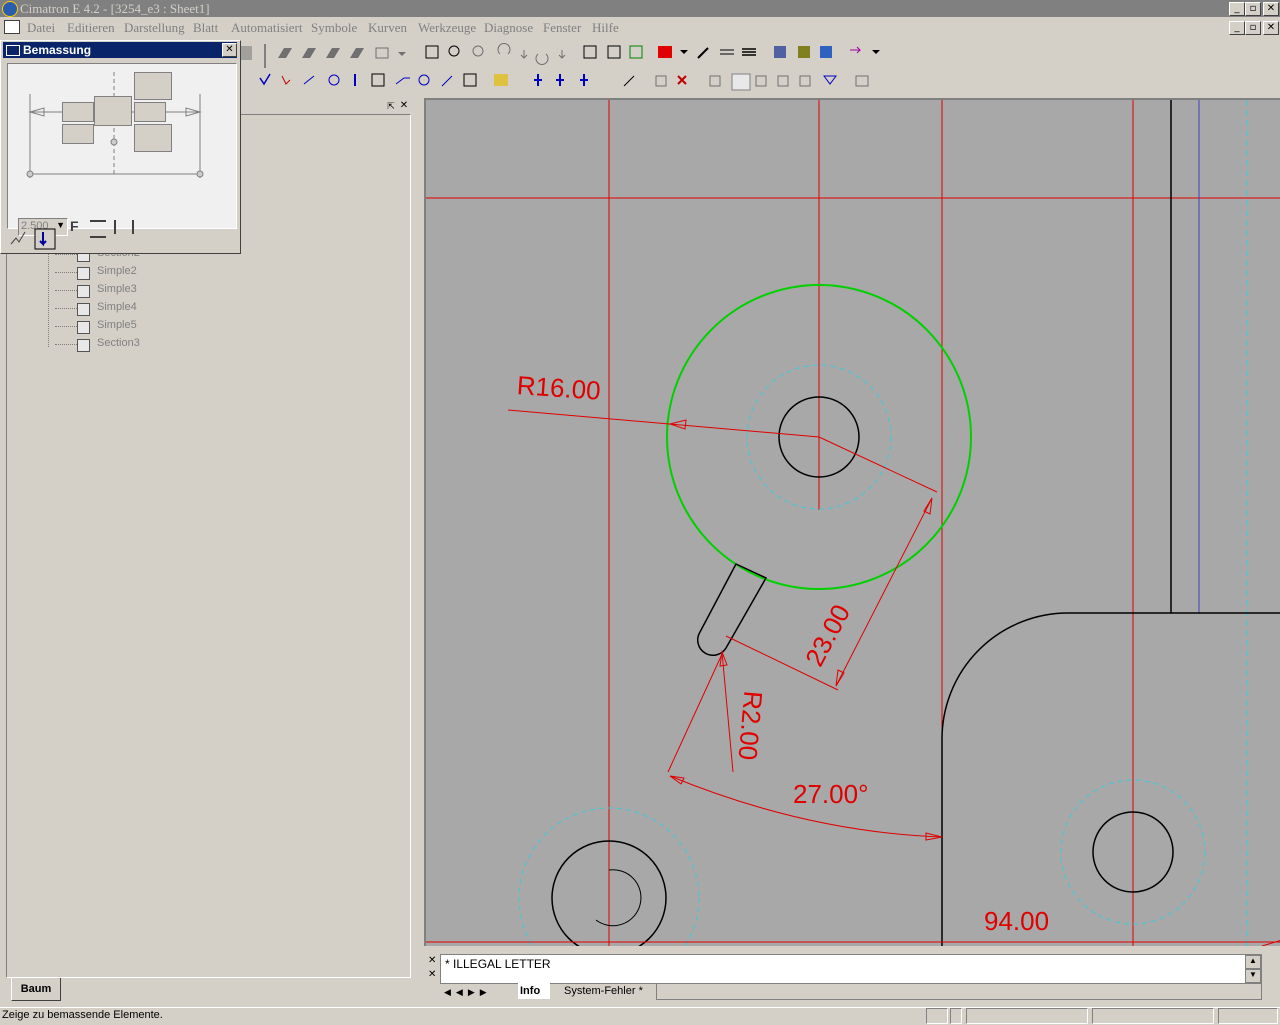 Image resolution: width=1280 pixels, height=1025 pixels. I want to click on text-align-icon, so click(98, 229).